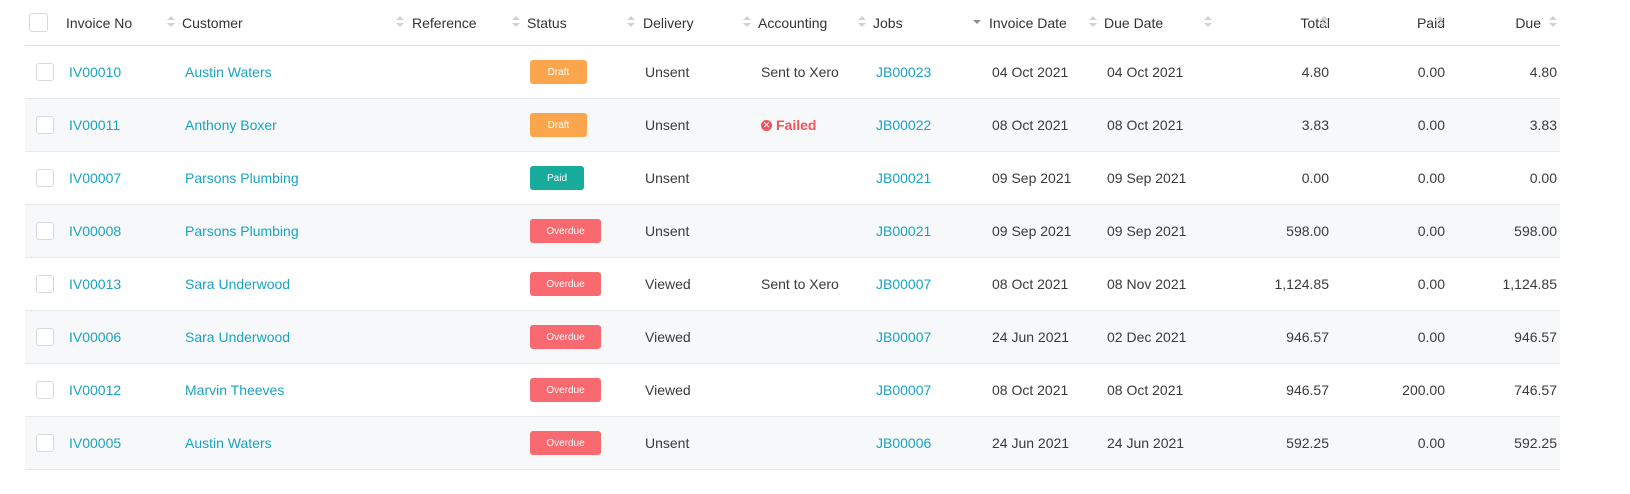 The height and width of the screenshot is (494, 1630). Describe the element at coordinates (977, 22) in the screenshot. I see `sort-jobs-icon` at that location.